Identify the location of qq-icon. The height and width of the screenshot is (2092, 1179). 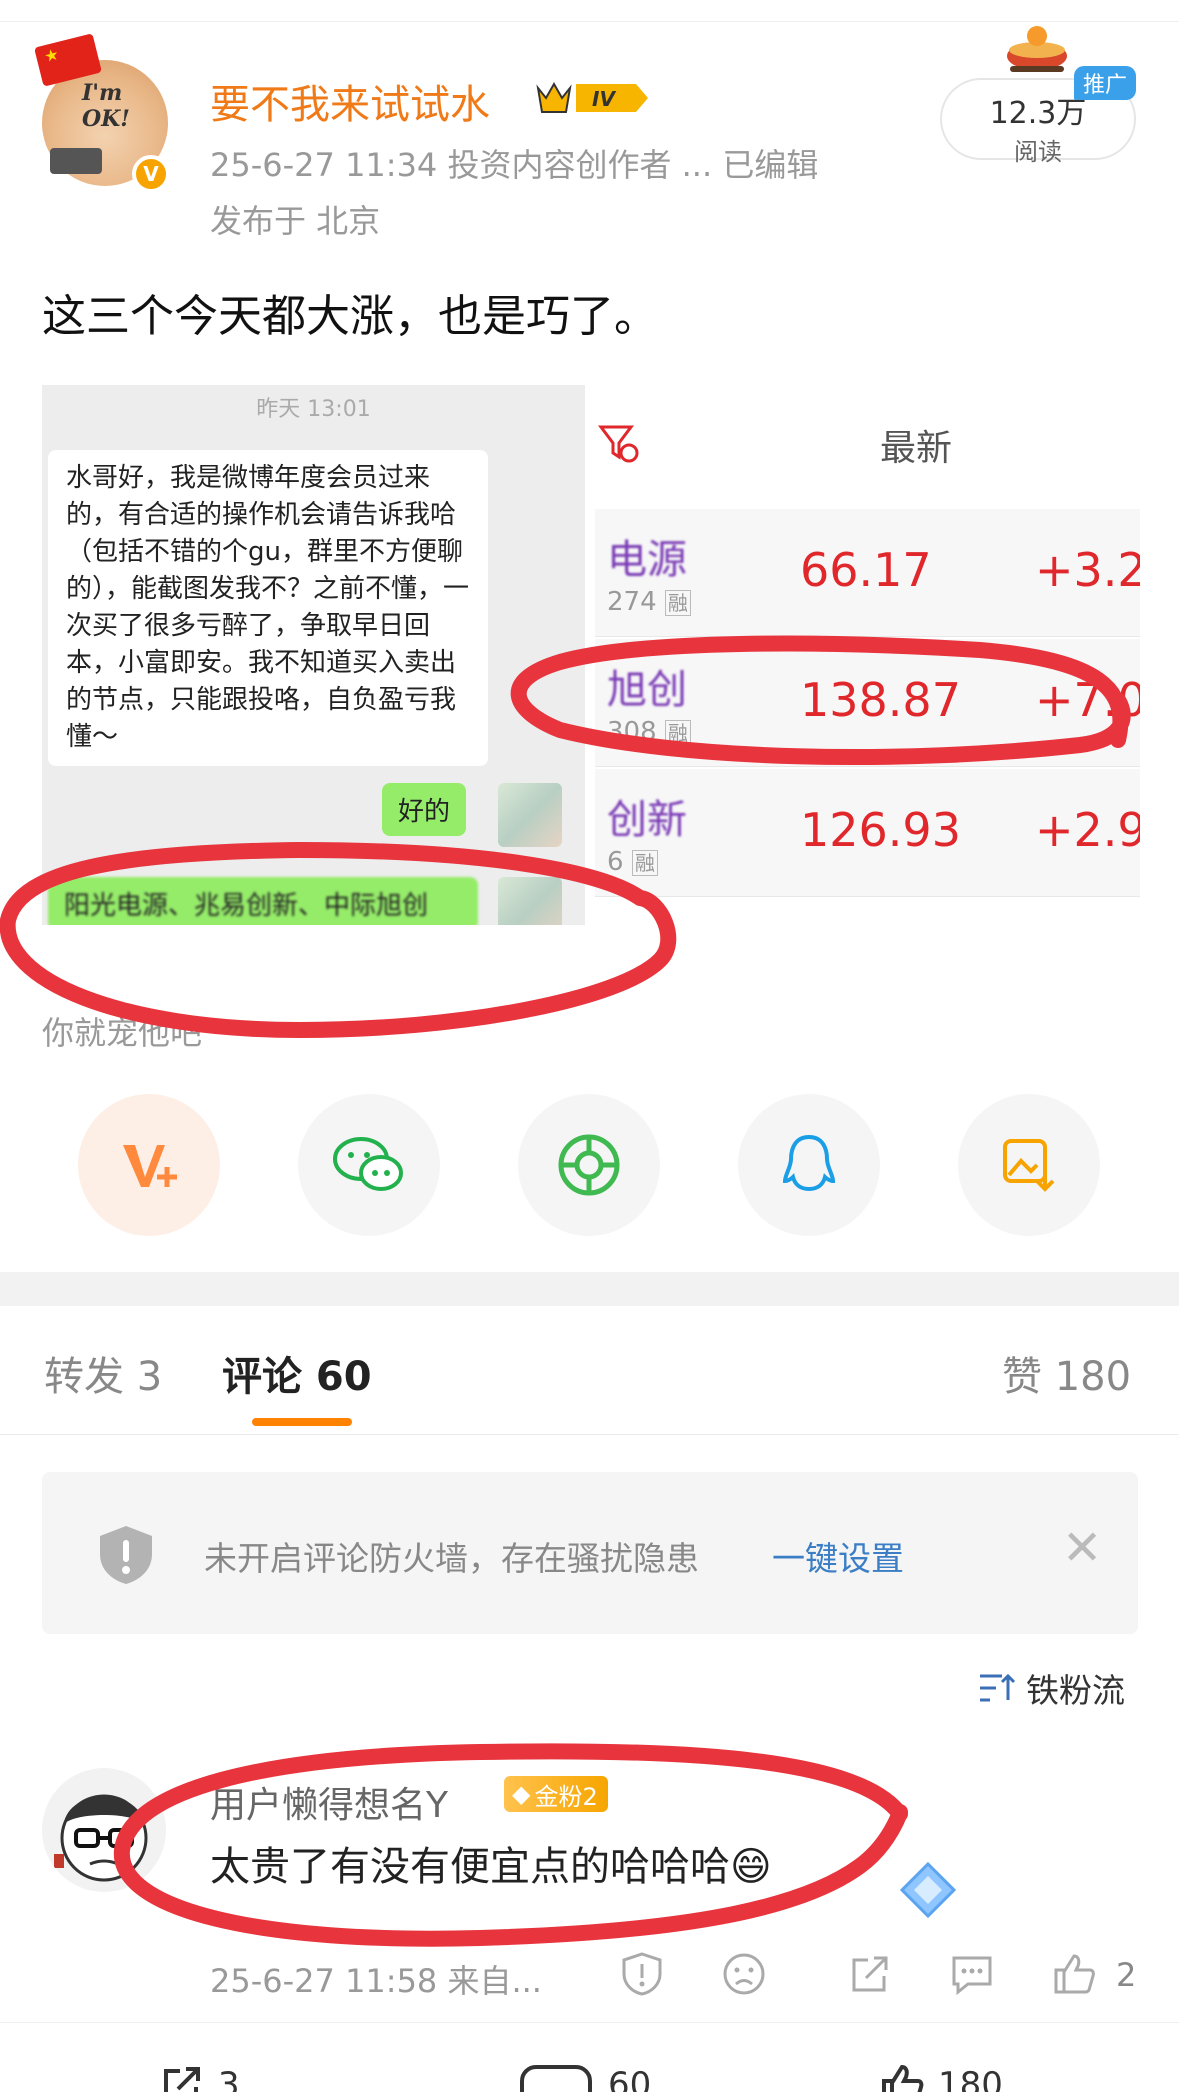
(809, 1163).